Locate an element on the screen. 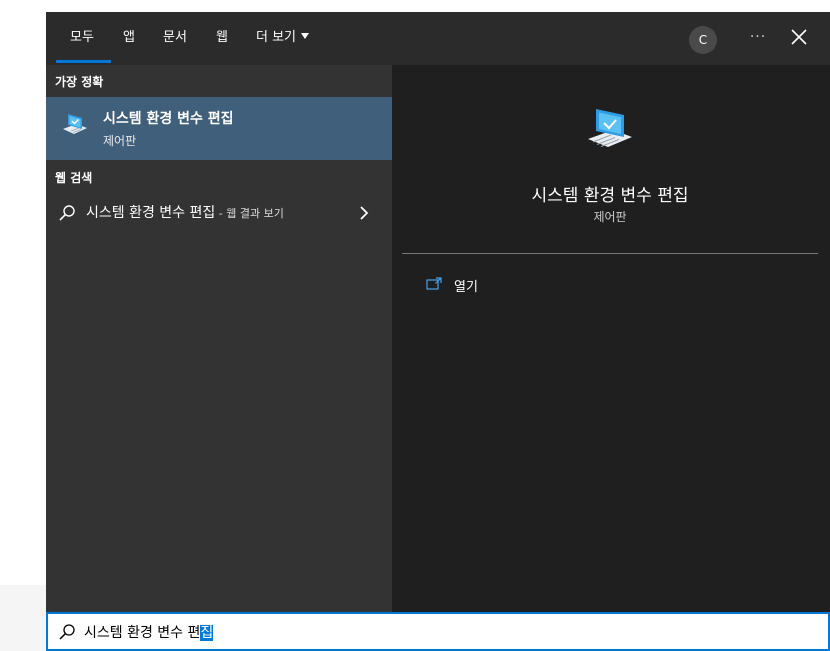 Image resolution: width=830 pixels, height=651 pixels. open-button: 열기 is located at coordinates (466, 287).